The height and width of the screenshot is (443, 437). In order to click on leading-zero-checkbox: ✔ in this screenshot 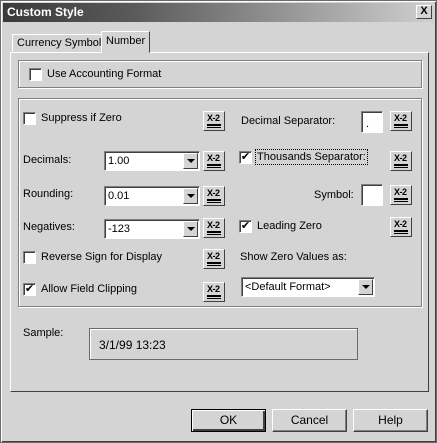, I will do `click(245, 226)`.